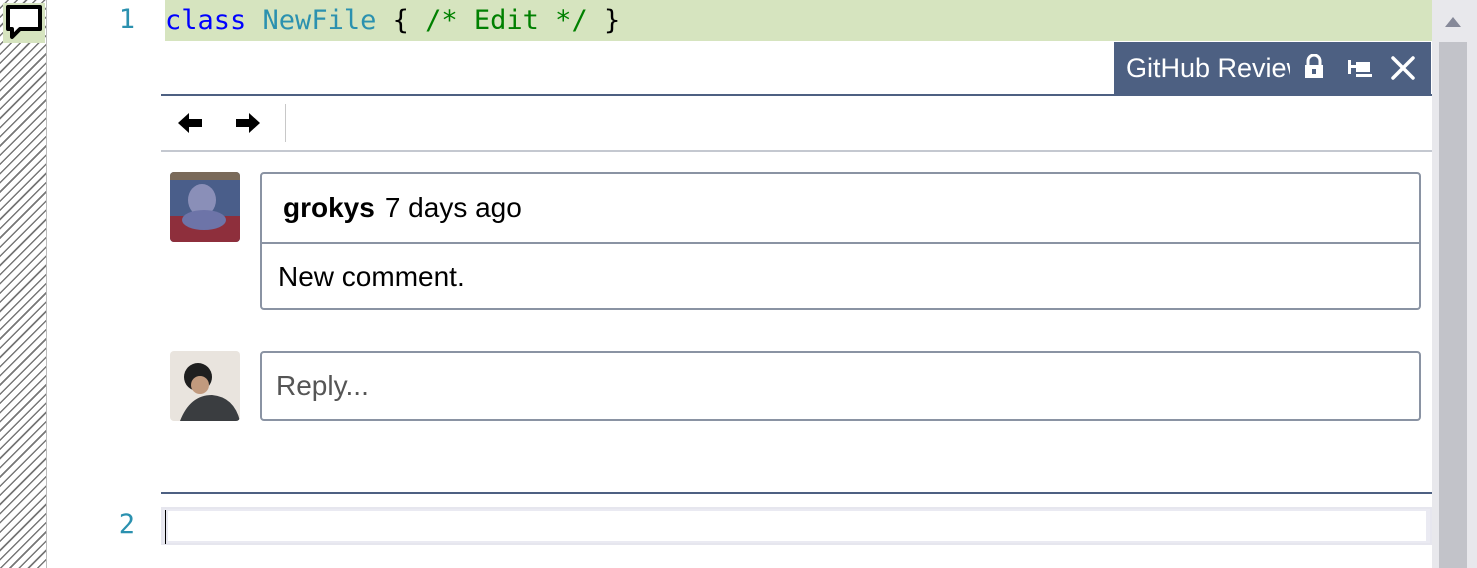 Image resolution: width=1477 pixels, height=568 pixels. Describe the element at coordinates (319, 20) in the screenshot. I see `type-name-token: NewFile` at that location.